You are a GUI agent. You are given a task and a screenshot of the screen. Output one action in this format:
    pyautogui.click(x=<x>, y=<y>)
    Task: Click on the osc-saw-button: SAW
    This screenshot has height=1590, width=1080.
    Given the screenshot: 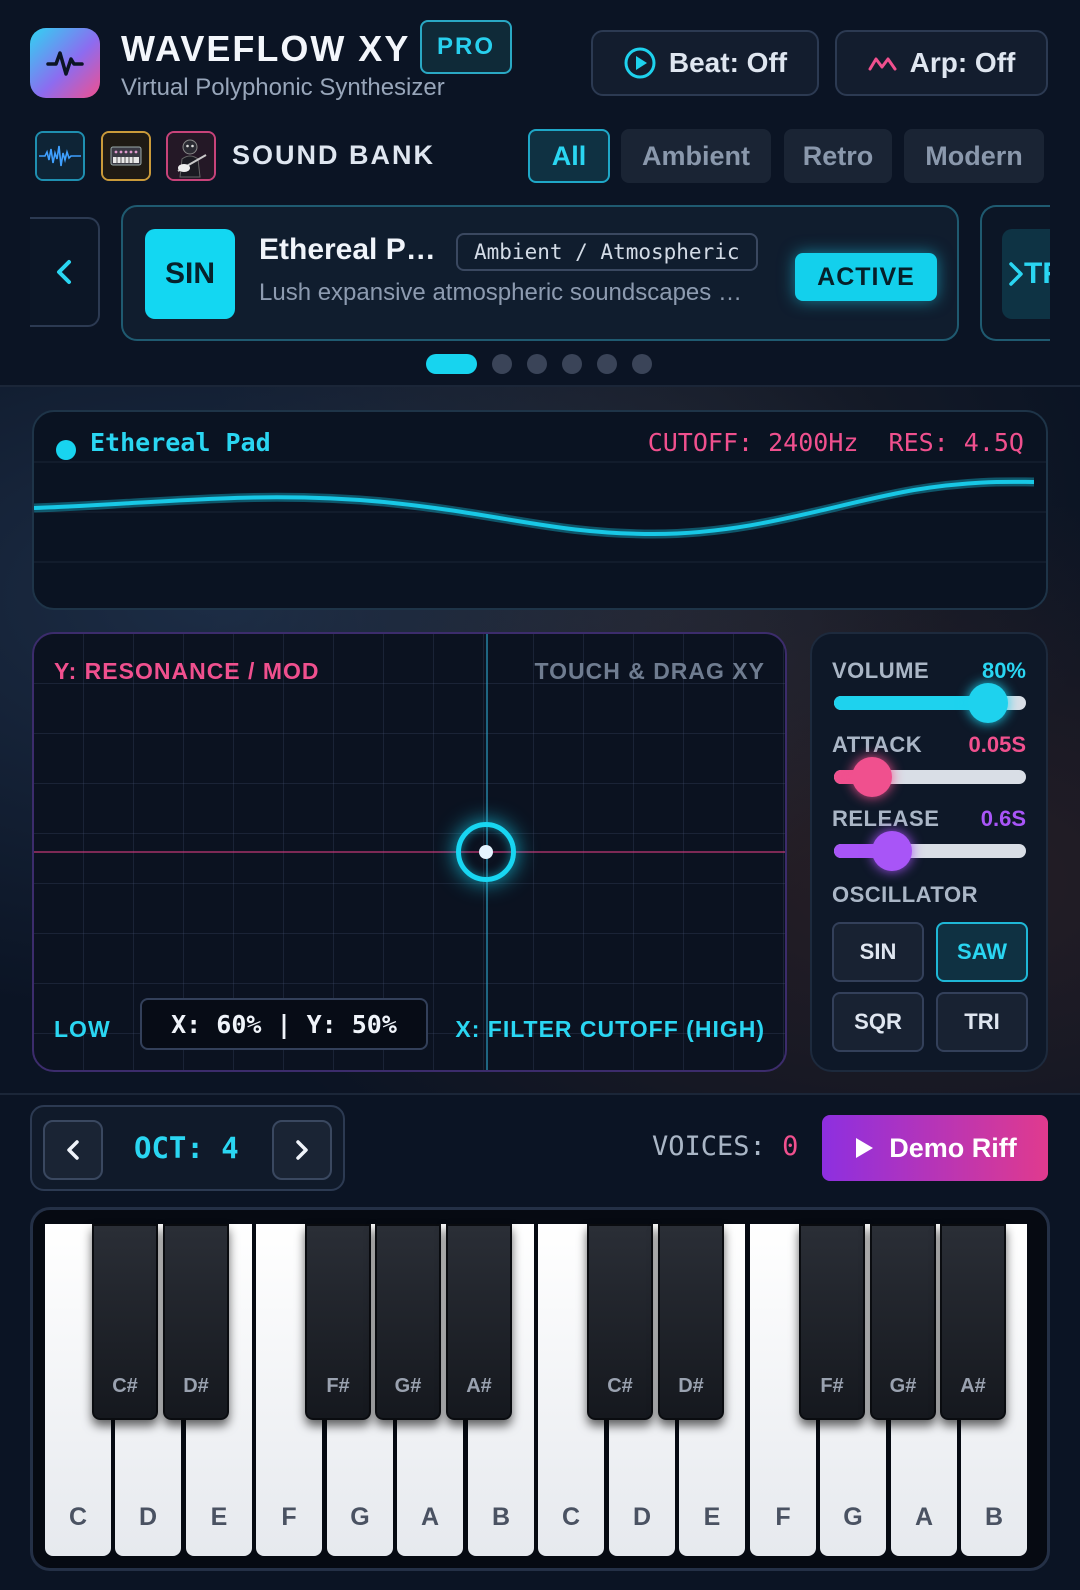 What is the action you would take?
    pyautogui.click(x=982, y=952)
    